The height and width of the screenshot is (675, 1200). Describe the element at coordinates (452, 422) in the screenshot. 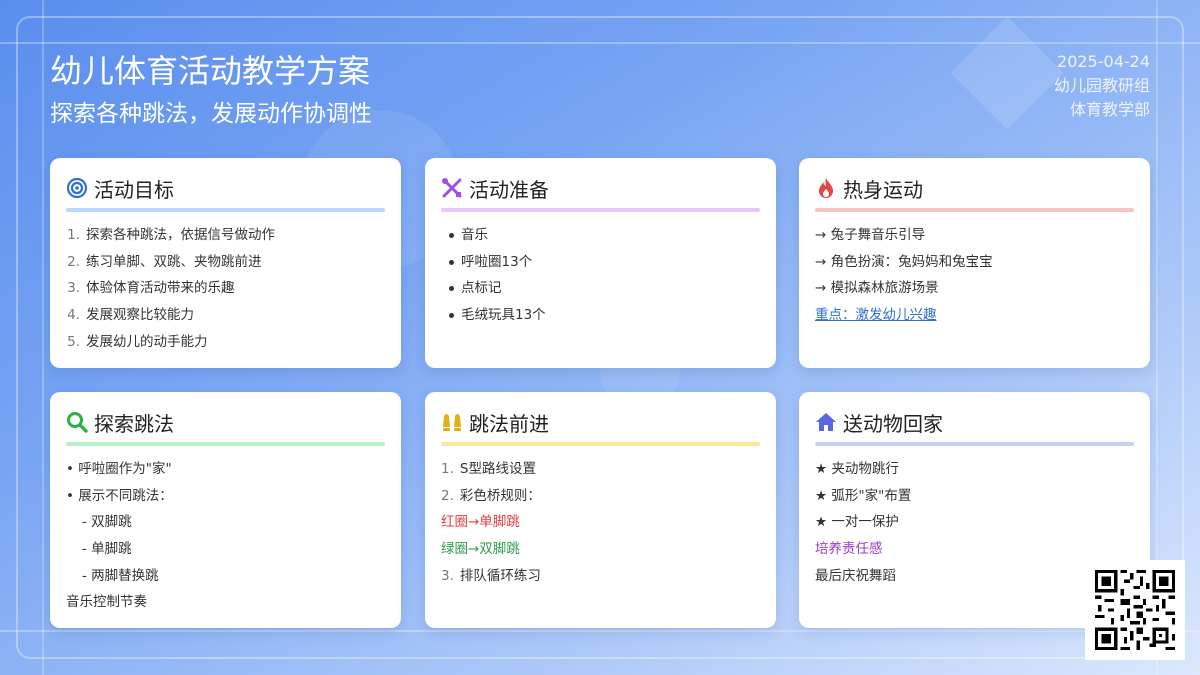

I see `footprints-icon` at that location.